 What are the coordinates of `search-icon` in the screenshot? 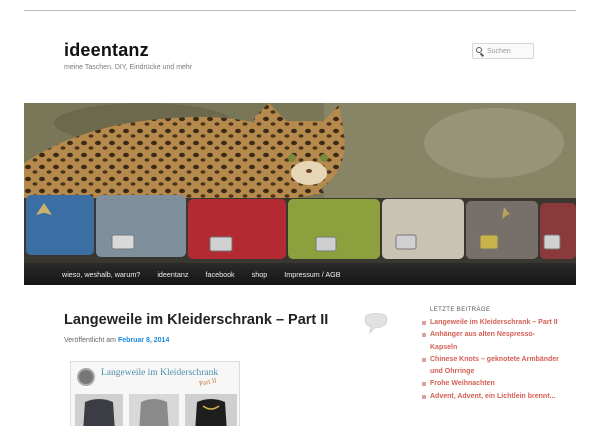 It's located at (480, 51).